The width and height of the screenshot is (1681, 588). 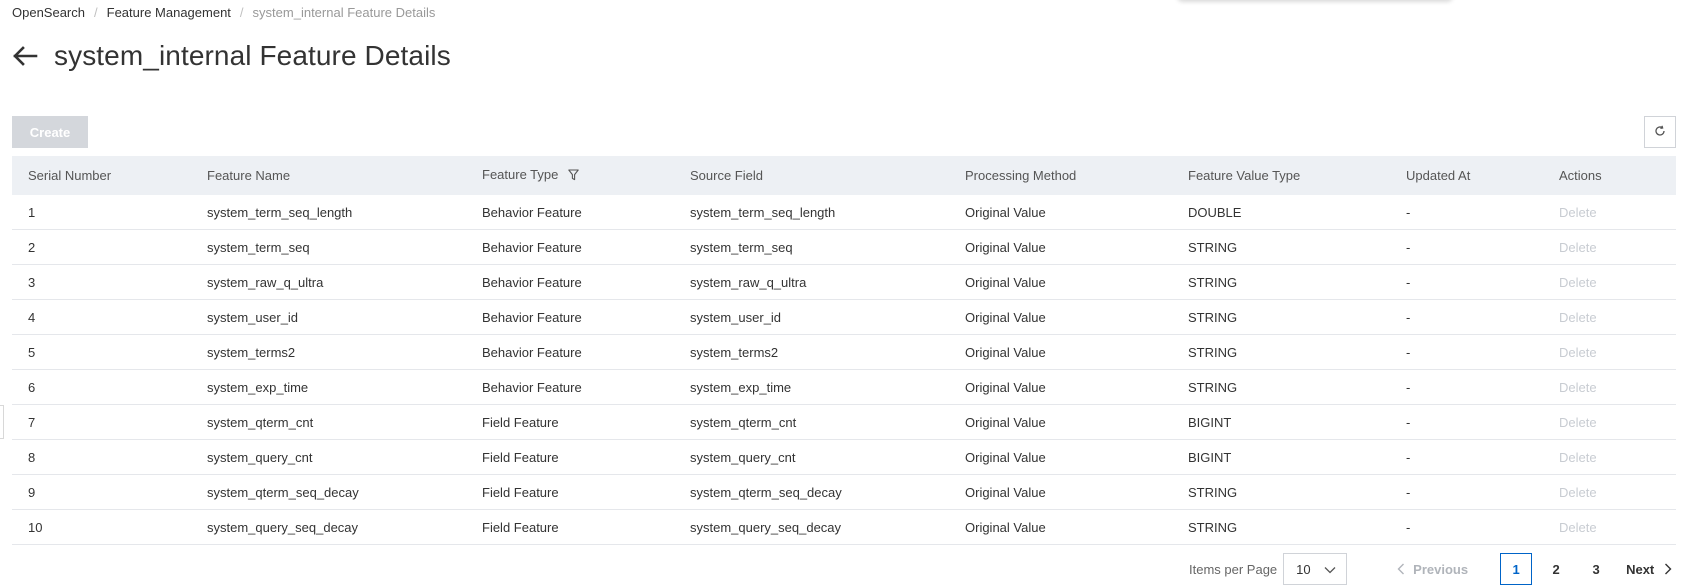 What do you see at coordinates (1660, 132) in the screenshot?
I see `refresh-button` at bounding box center [1660, 132].